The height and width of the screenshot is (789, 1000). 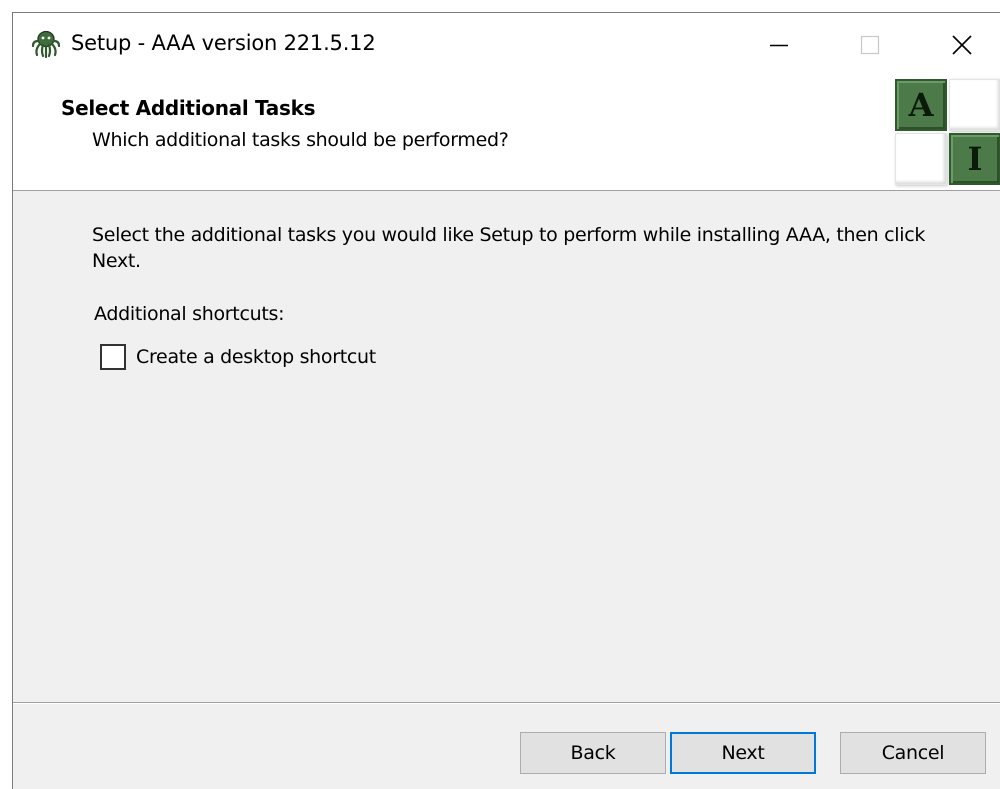 I want to click on minimize-button, so click(x=779, y=45).